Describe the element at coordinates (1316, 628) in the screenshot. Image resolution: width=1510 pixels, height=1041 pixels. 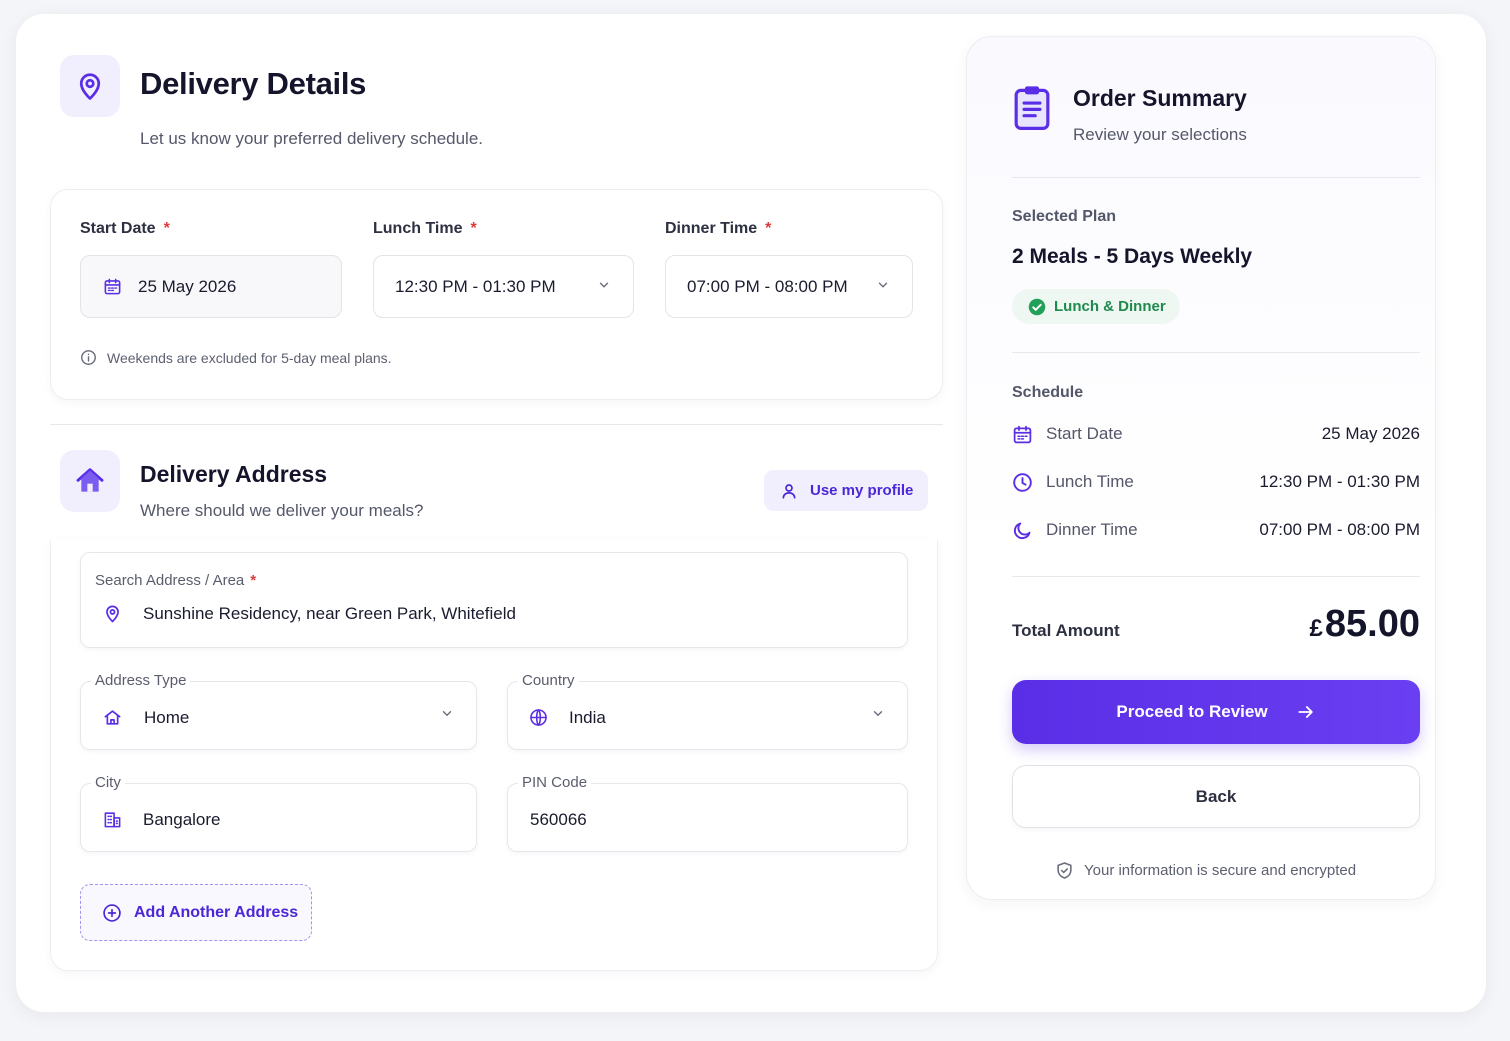
I see `currency-symbol: £` at that location.